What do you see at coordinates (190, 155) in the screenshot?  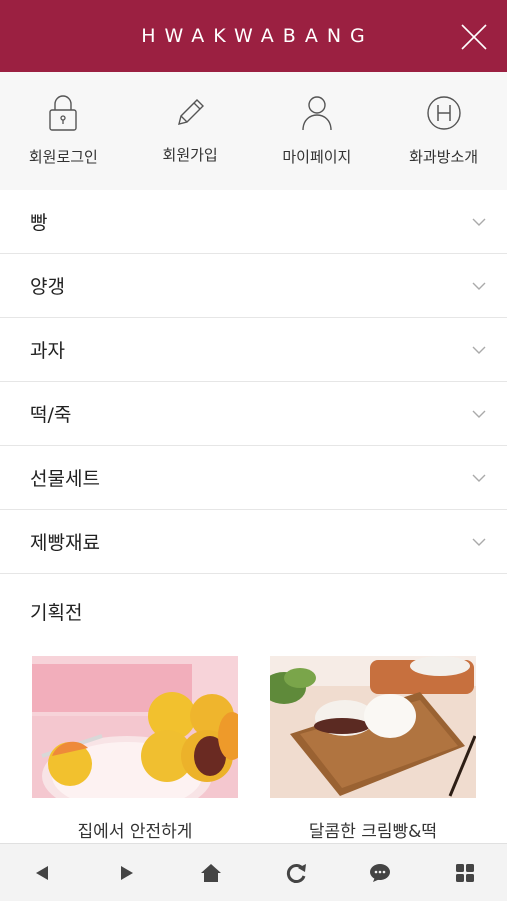 I see `signup-label: 회원가입` at bounding box center [190, 155].